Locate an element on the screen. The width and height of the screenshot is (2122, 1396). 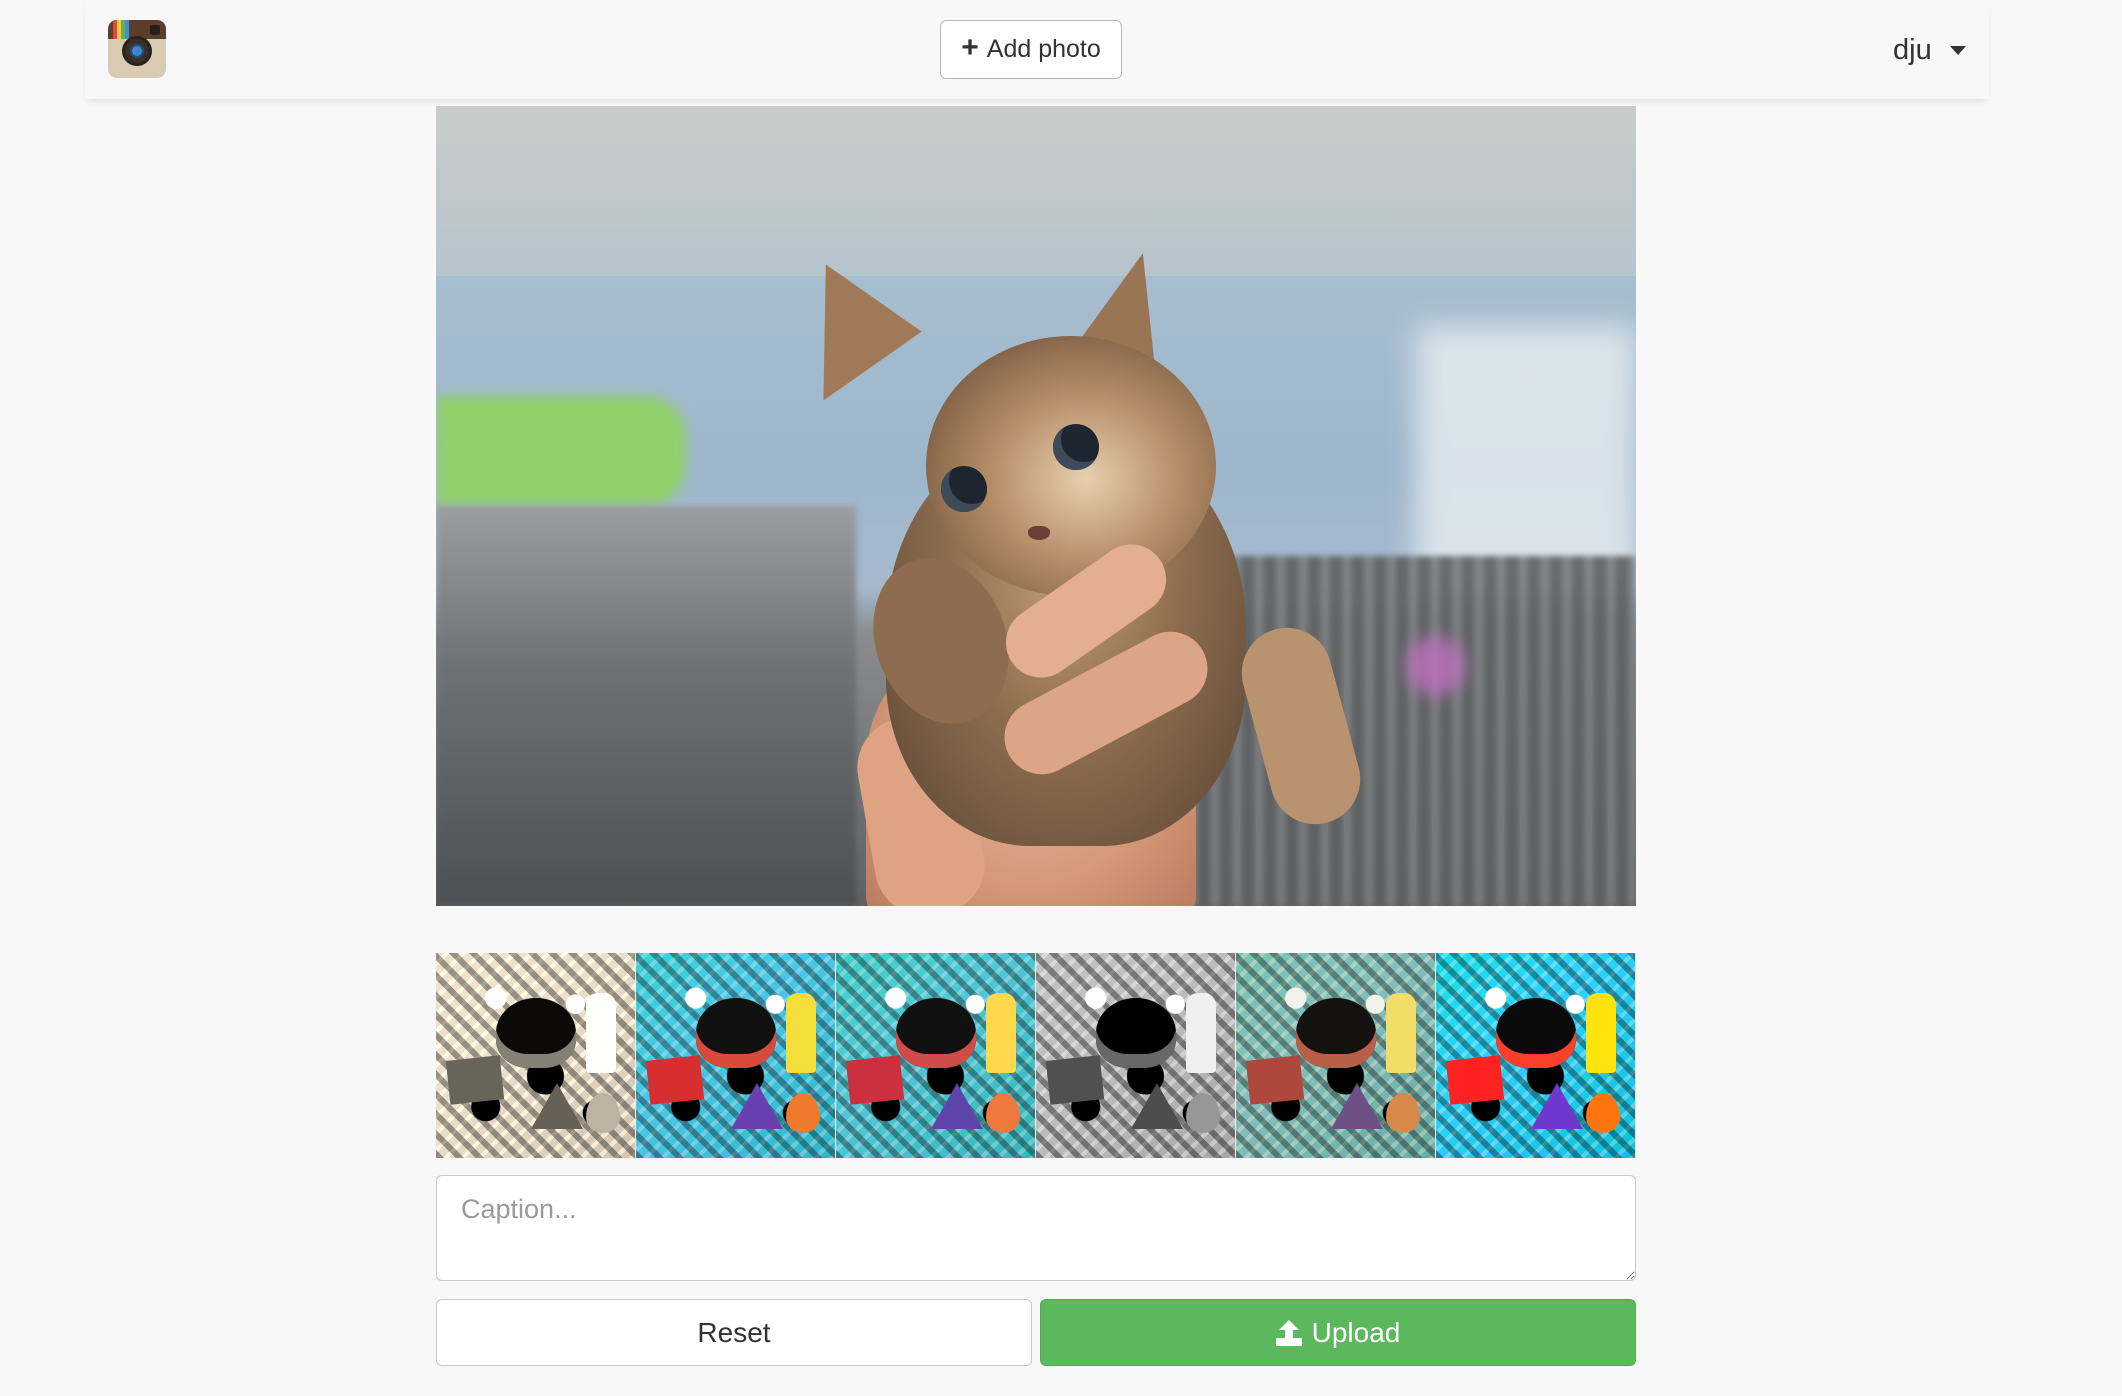
photo-bg-green-object is located at coordinates (561, 451).